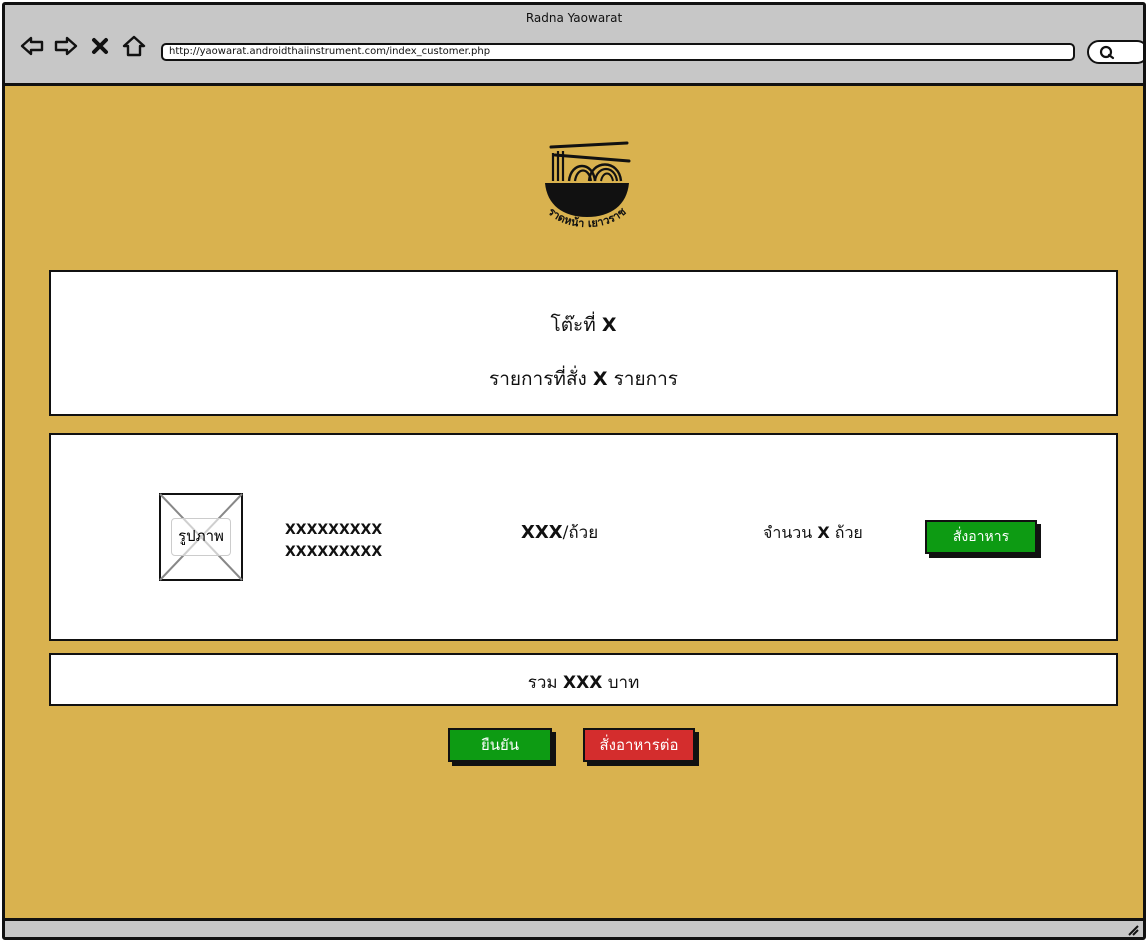 Image resolution: width=1148 pixels, height=942 pixels. What do you see at coordinates (538, 379) in the screenshot?
I see `items-label: รายการที่สั่ง` at bounding box center [538, 379].